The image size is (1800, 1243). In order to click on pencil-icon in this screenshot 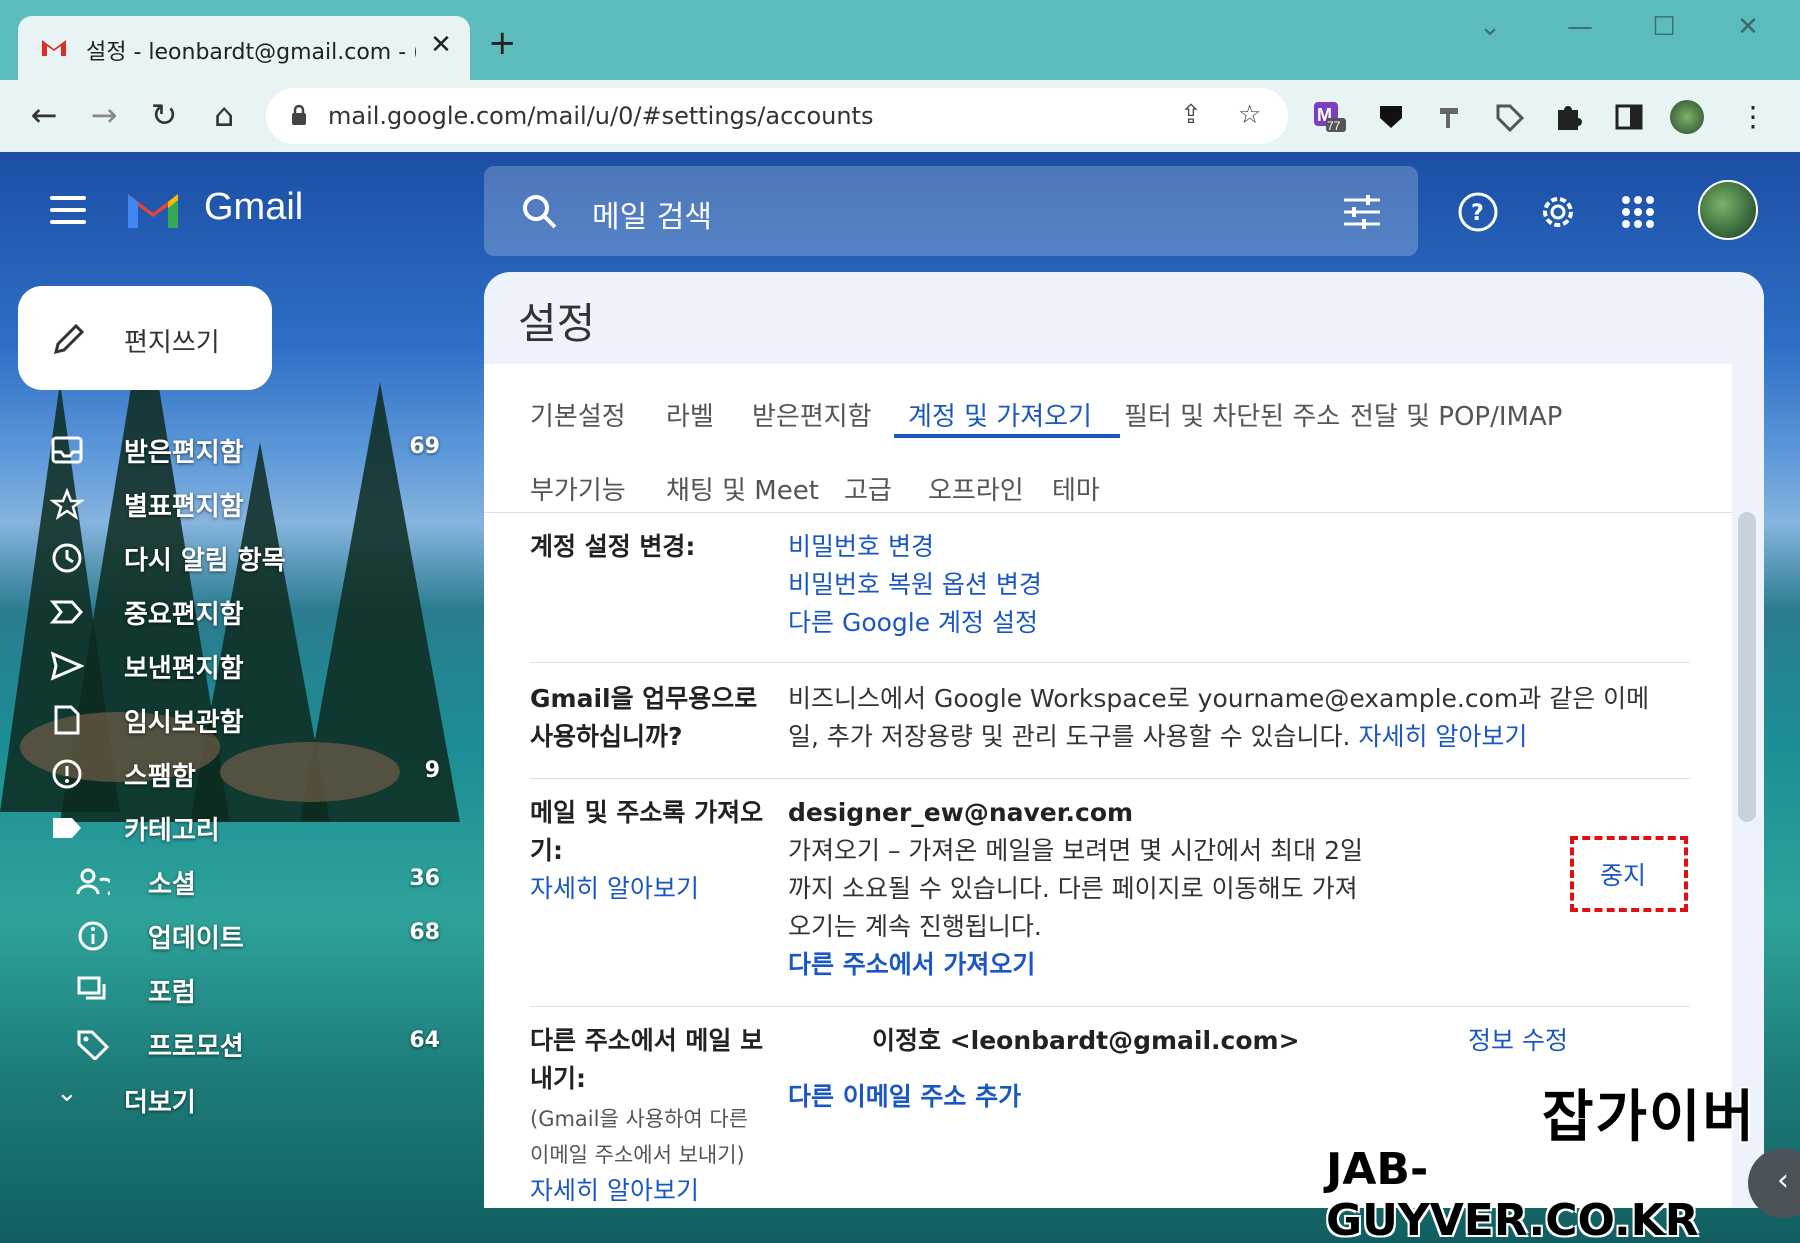, I will do `click(69, 339)`.